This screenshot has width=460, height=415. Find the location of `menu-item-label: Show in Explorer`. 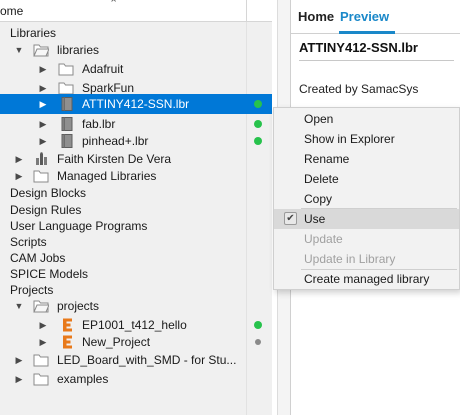

menu-item-label: Show in Explorer is located at coordinates (349, 139).